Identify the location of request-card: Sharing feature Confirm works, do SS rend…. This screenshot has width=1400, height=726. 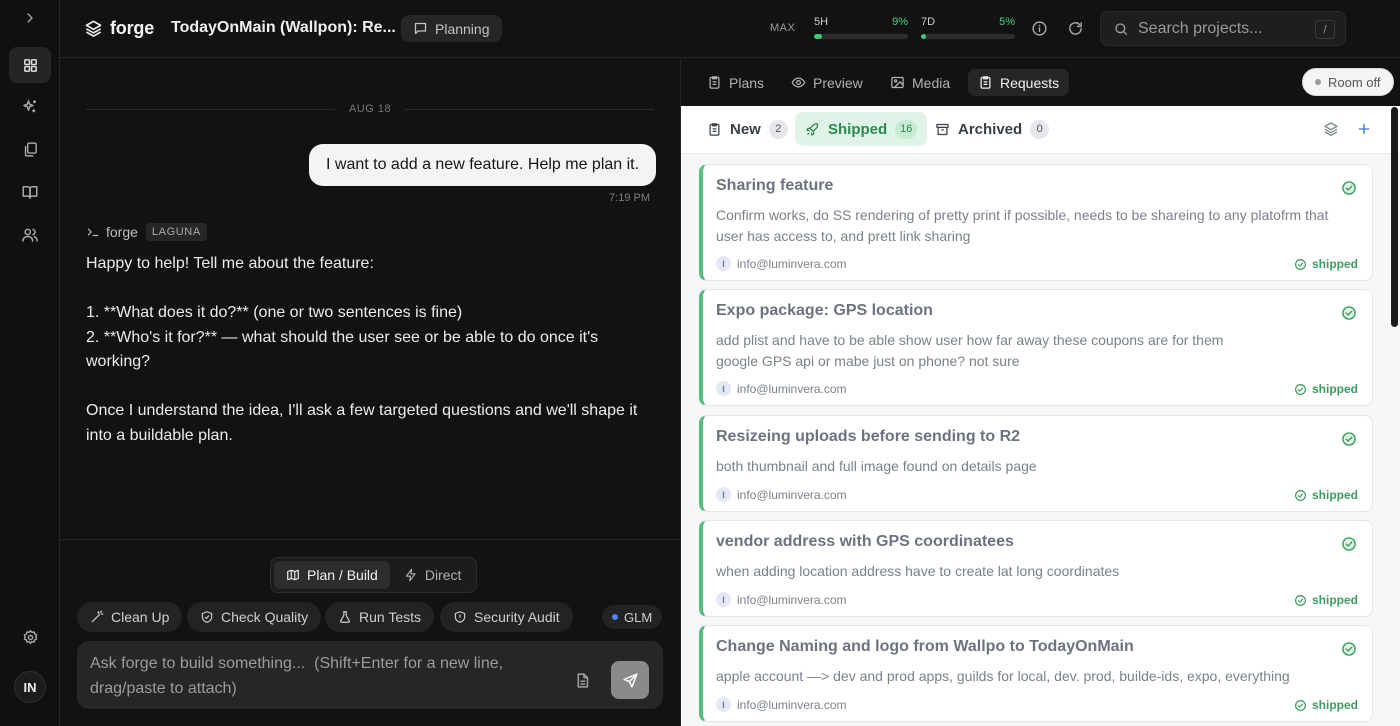
(1036, 222).